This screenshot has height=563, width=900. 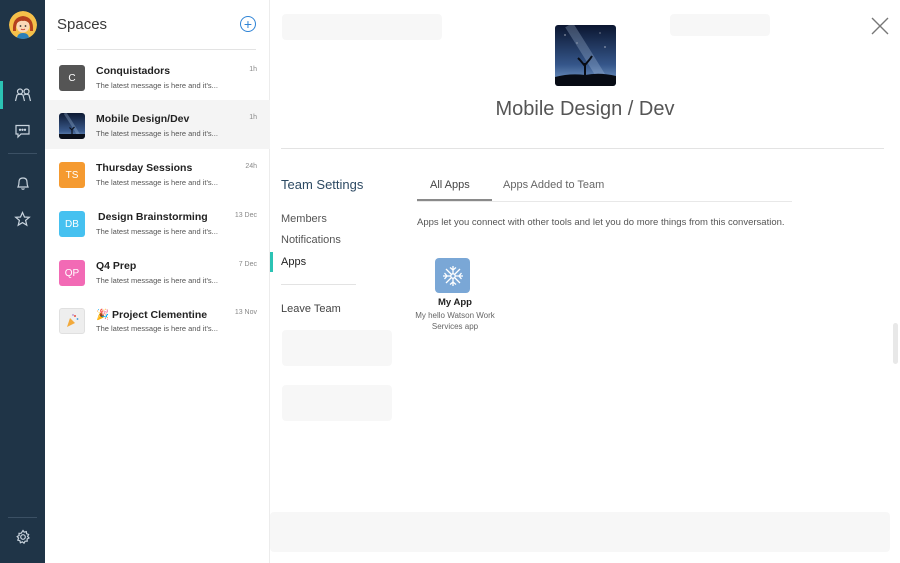 What do you see at coordinates (22, 131) in the screenshot?
I see `chat-icon` at bounding box center [22, 131].